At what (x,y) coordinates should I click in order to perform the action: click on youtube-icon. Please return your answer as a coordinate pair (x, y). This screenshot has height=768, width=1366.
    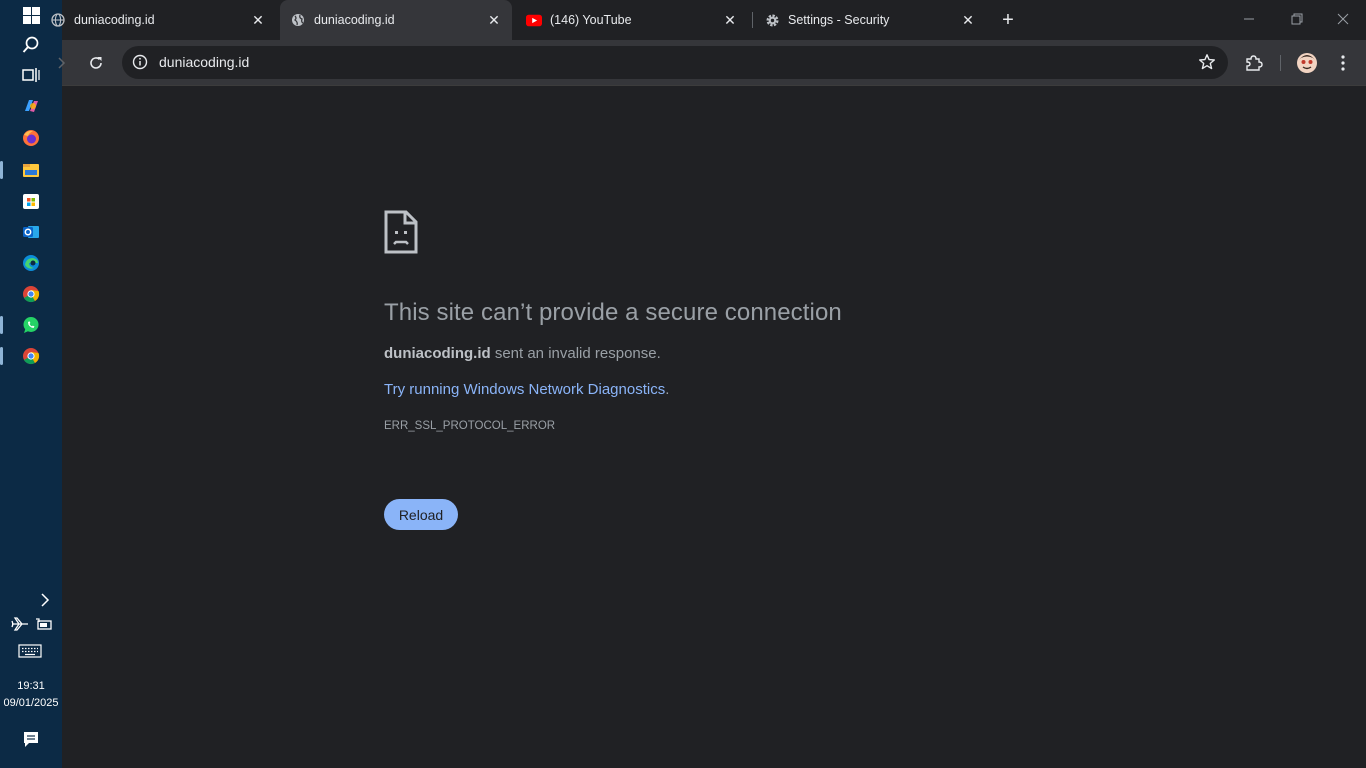
    Looking at the image, I should click on (534, 20).